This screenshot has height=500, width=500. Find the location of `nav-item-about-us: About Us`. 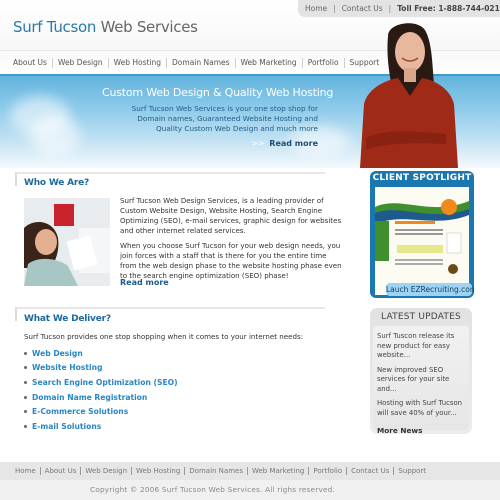

nav-item-about-us: About Us is located at coordinates (32, 63).